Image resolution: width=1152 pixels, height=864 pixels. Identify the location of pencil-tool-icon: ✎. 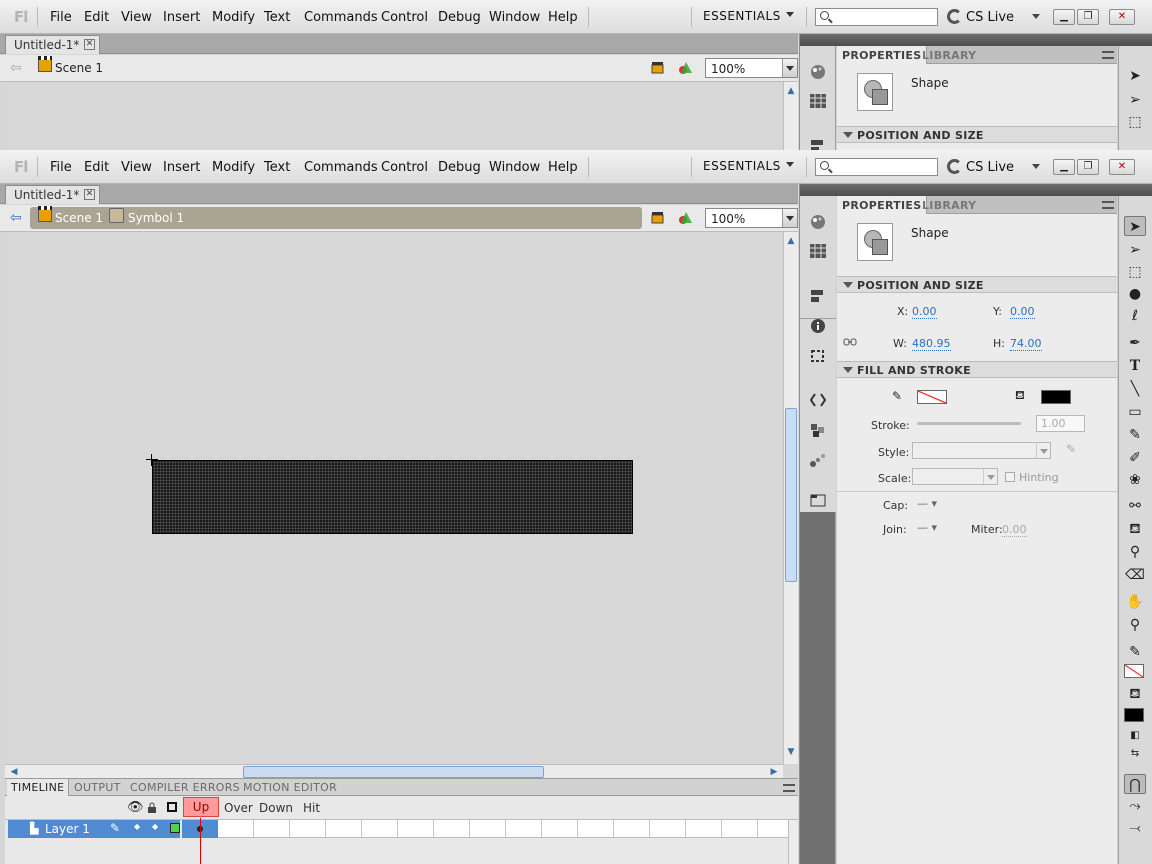
(1135, 435).